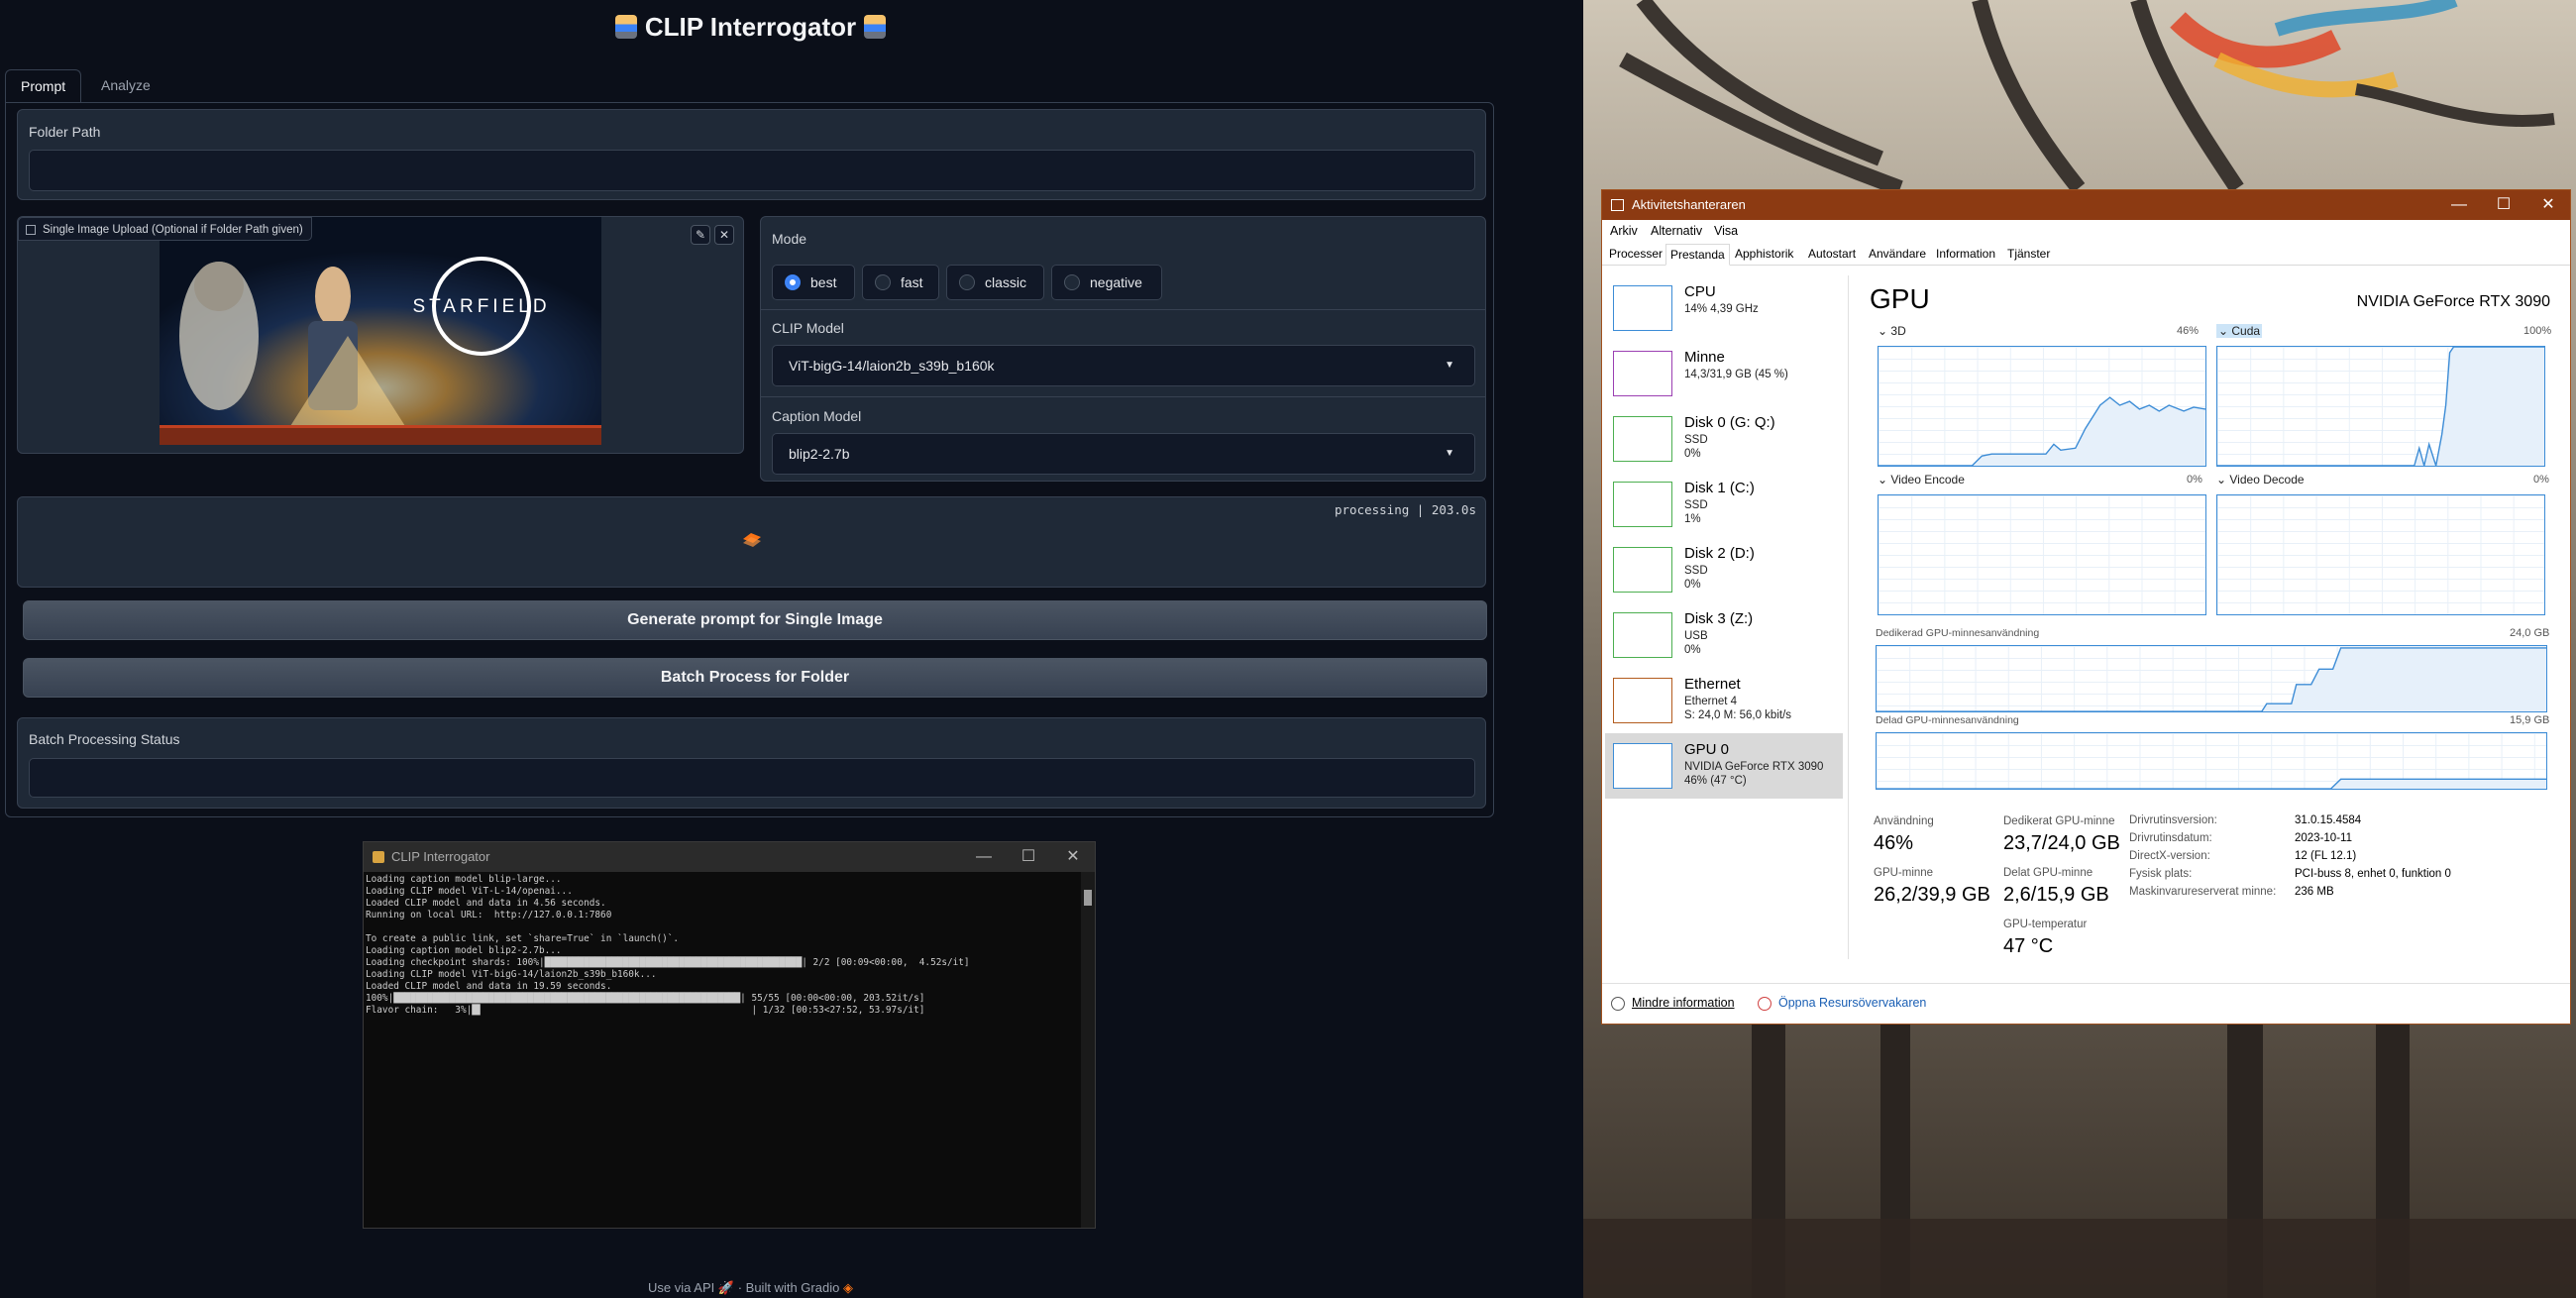  Describe the element at coordinates (2380, 407) in the screenshot. I see `engine-cuda-line` at that location.